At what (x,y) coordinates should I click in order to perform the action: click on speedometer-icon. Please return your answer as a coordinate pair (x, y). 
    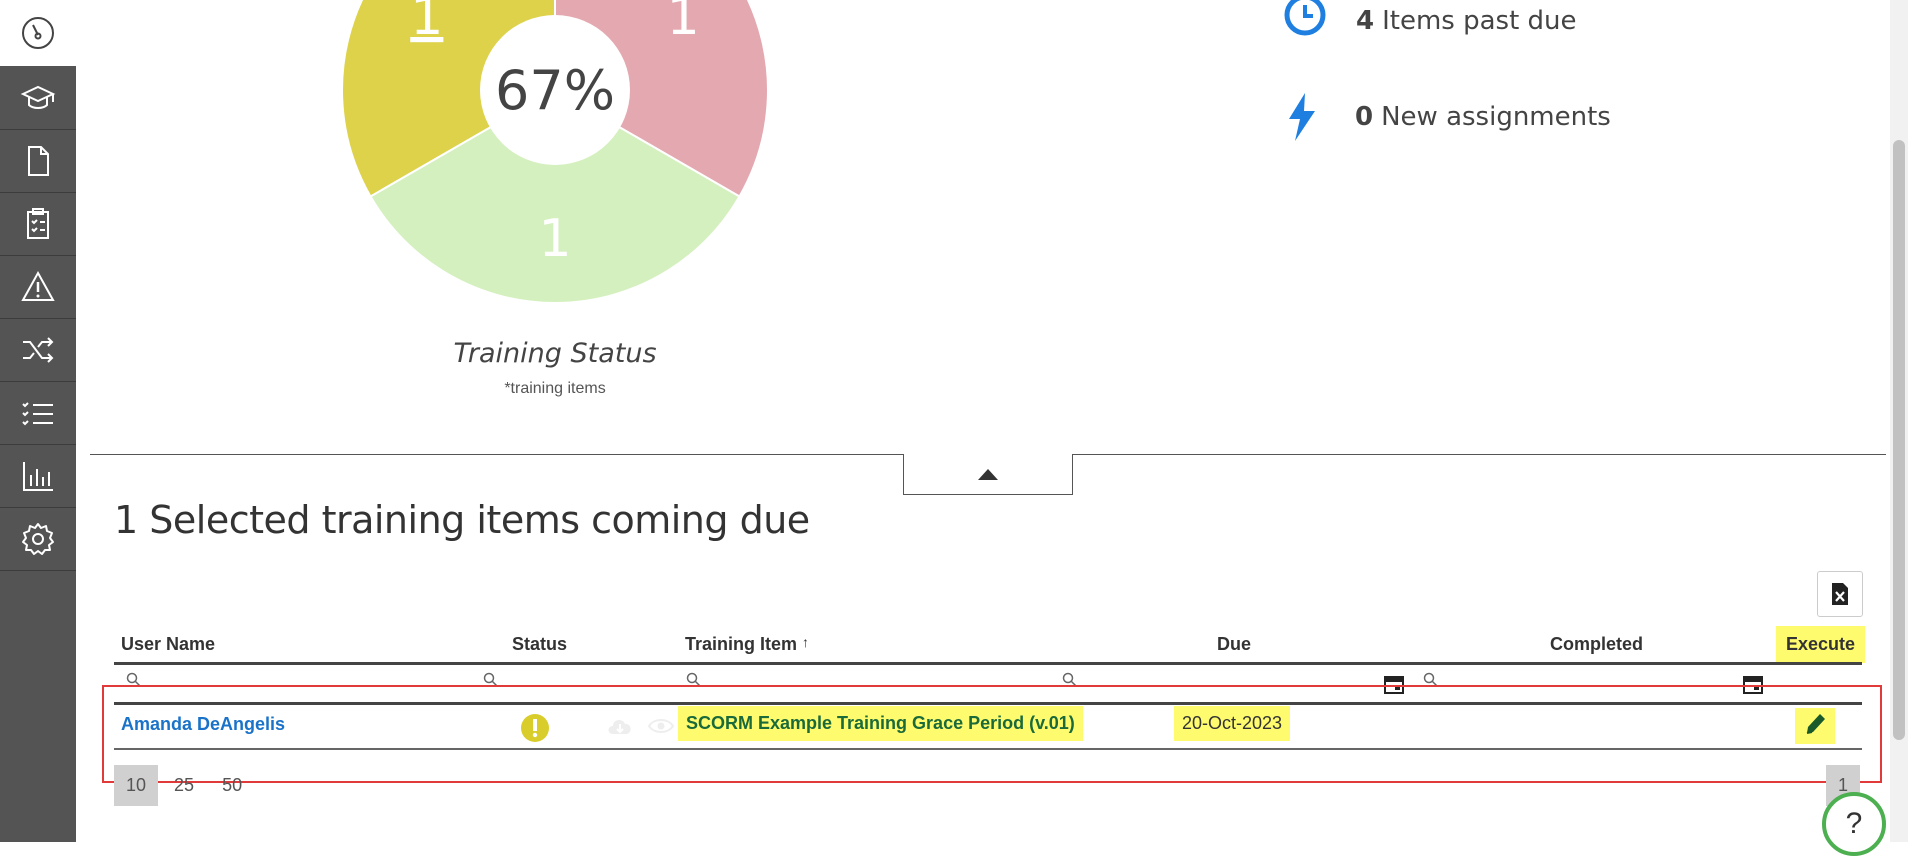
    Looking at the image, I should click on (38, 33).